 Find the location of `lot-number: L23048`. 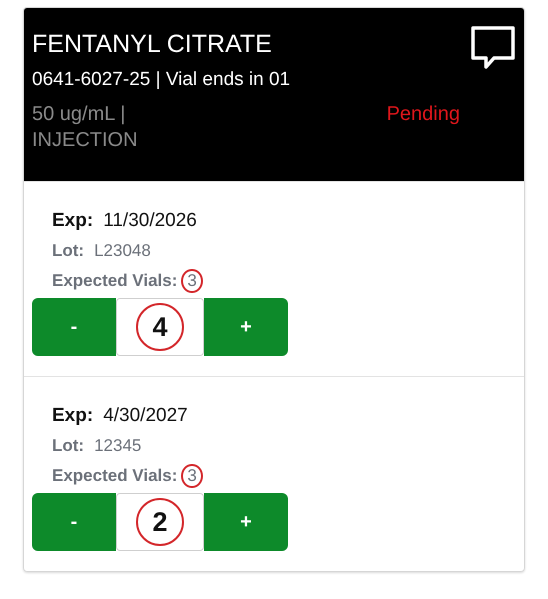

lot-number: L23048 is located at coordinates (122, 251).